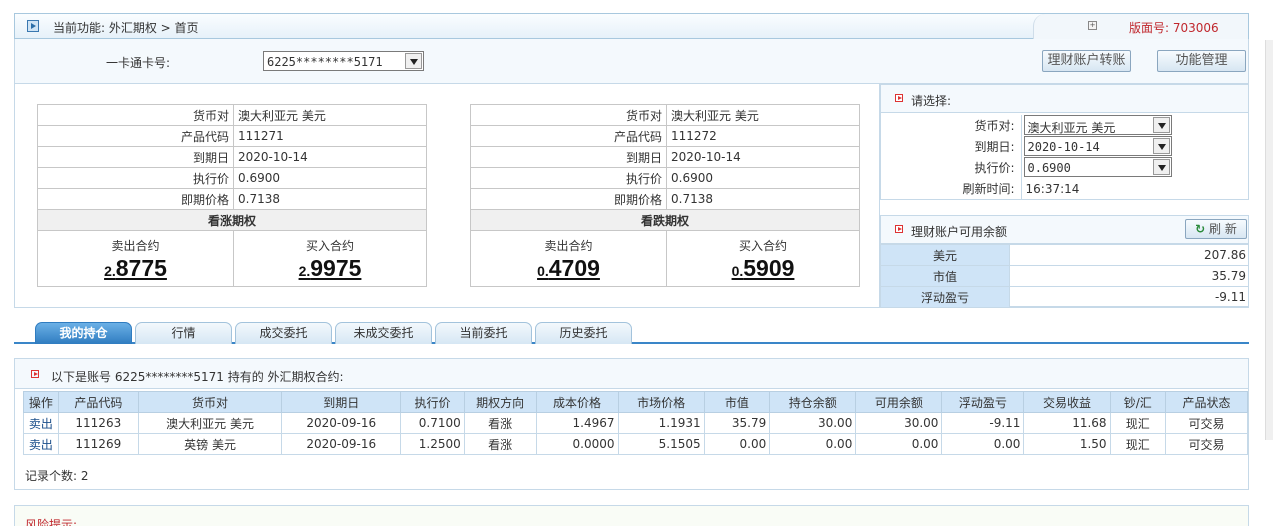  I want to click on risk-panel: 风险提示:, so click(631, 515).